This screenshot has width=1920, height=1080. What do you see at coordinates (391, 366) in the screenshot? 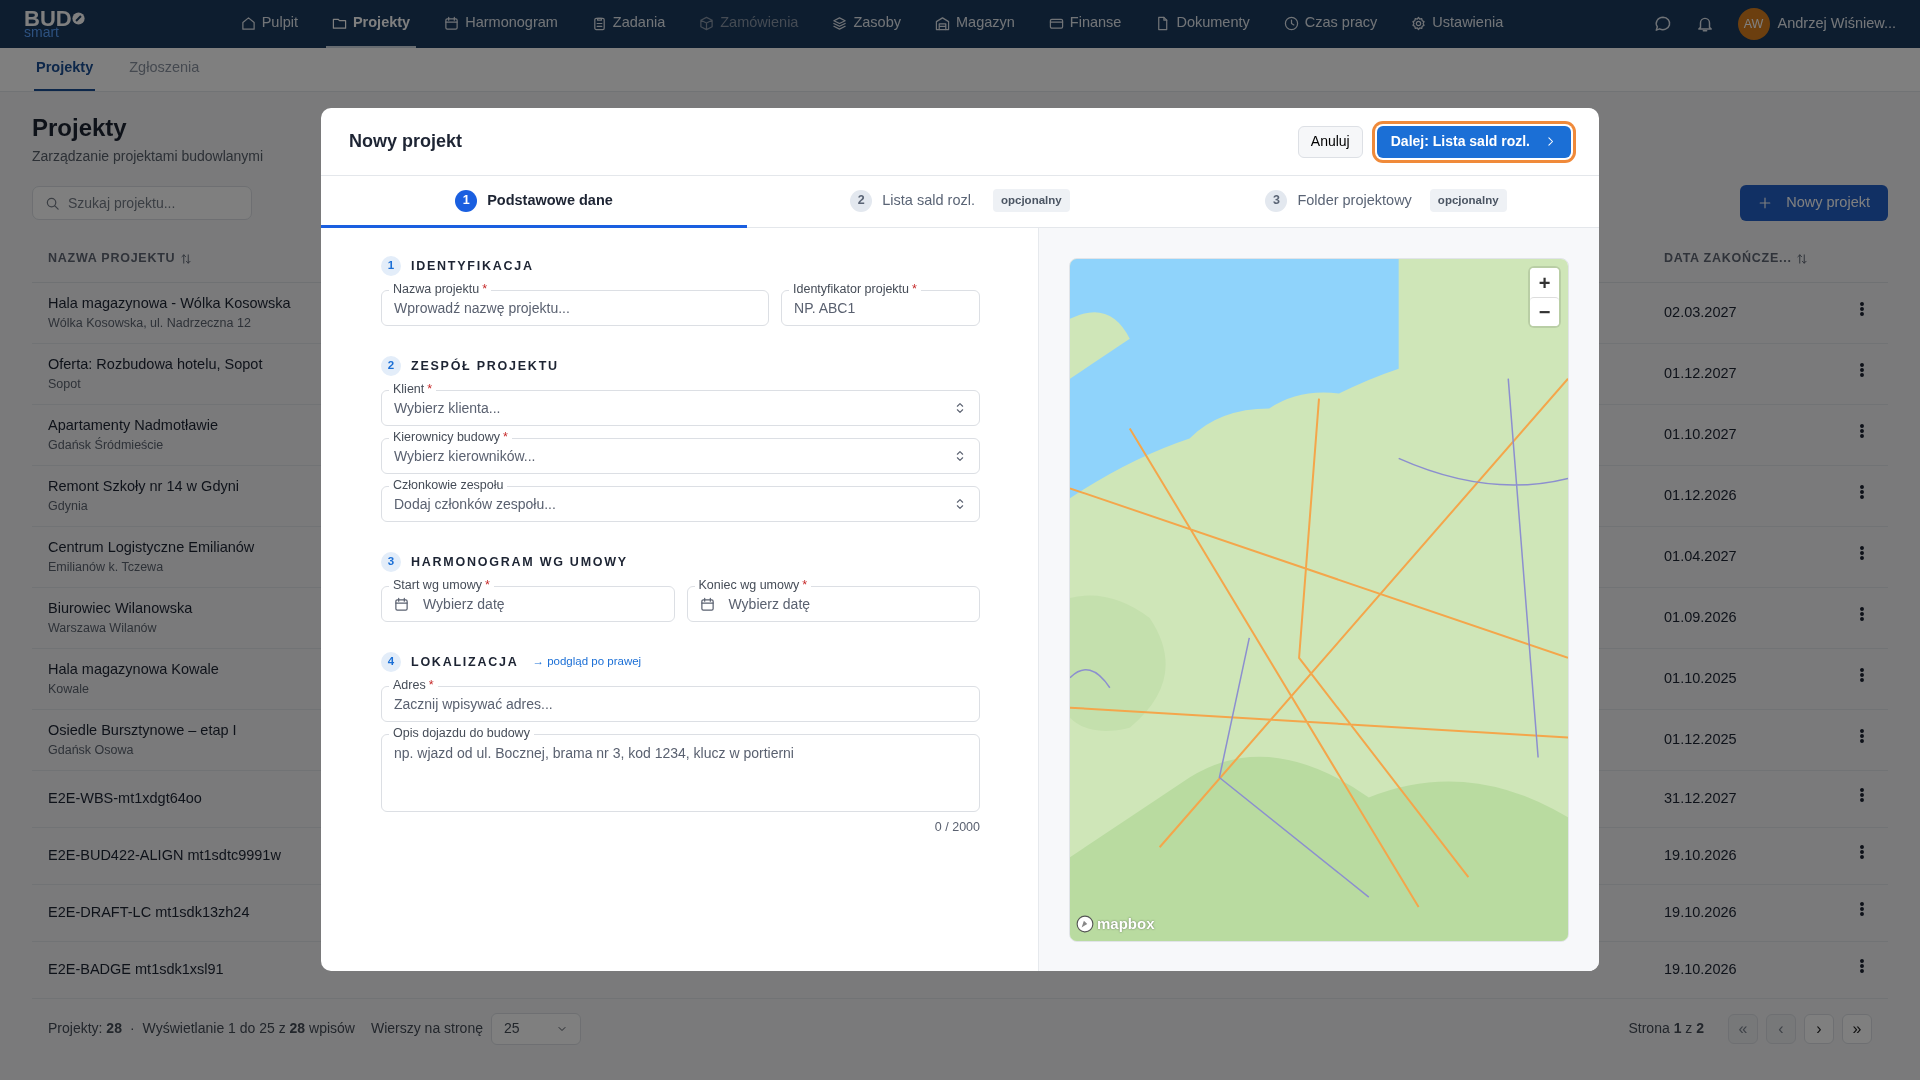
I see `section-number: 2` at bounding box center [391, 366].